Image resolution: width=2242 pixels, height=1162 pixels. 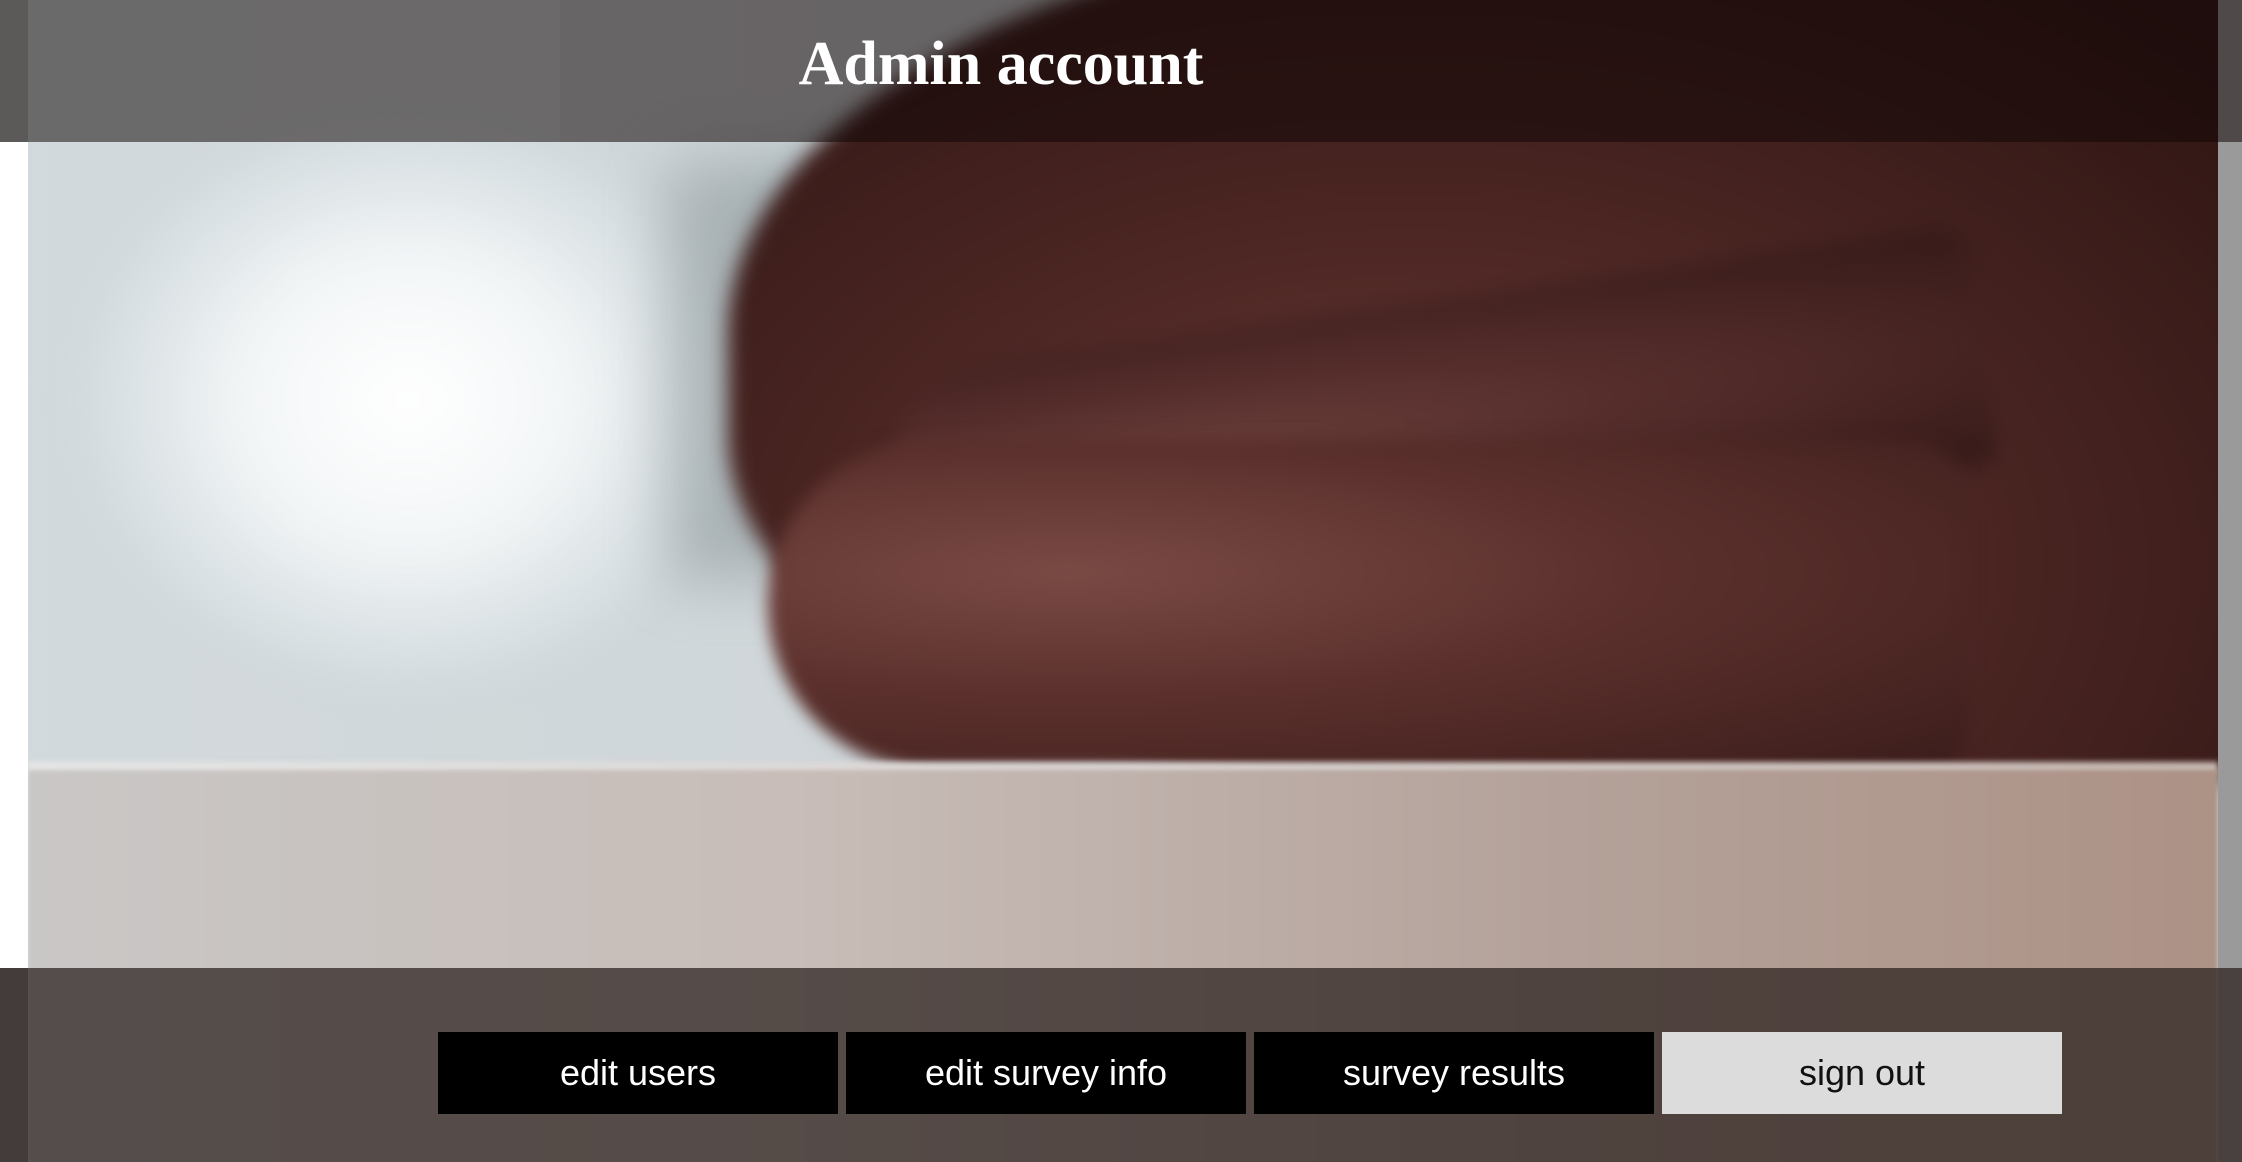 I want to click on survey-results-button: survey results, so click(x=1454, y=1073).